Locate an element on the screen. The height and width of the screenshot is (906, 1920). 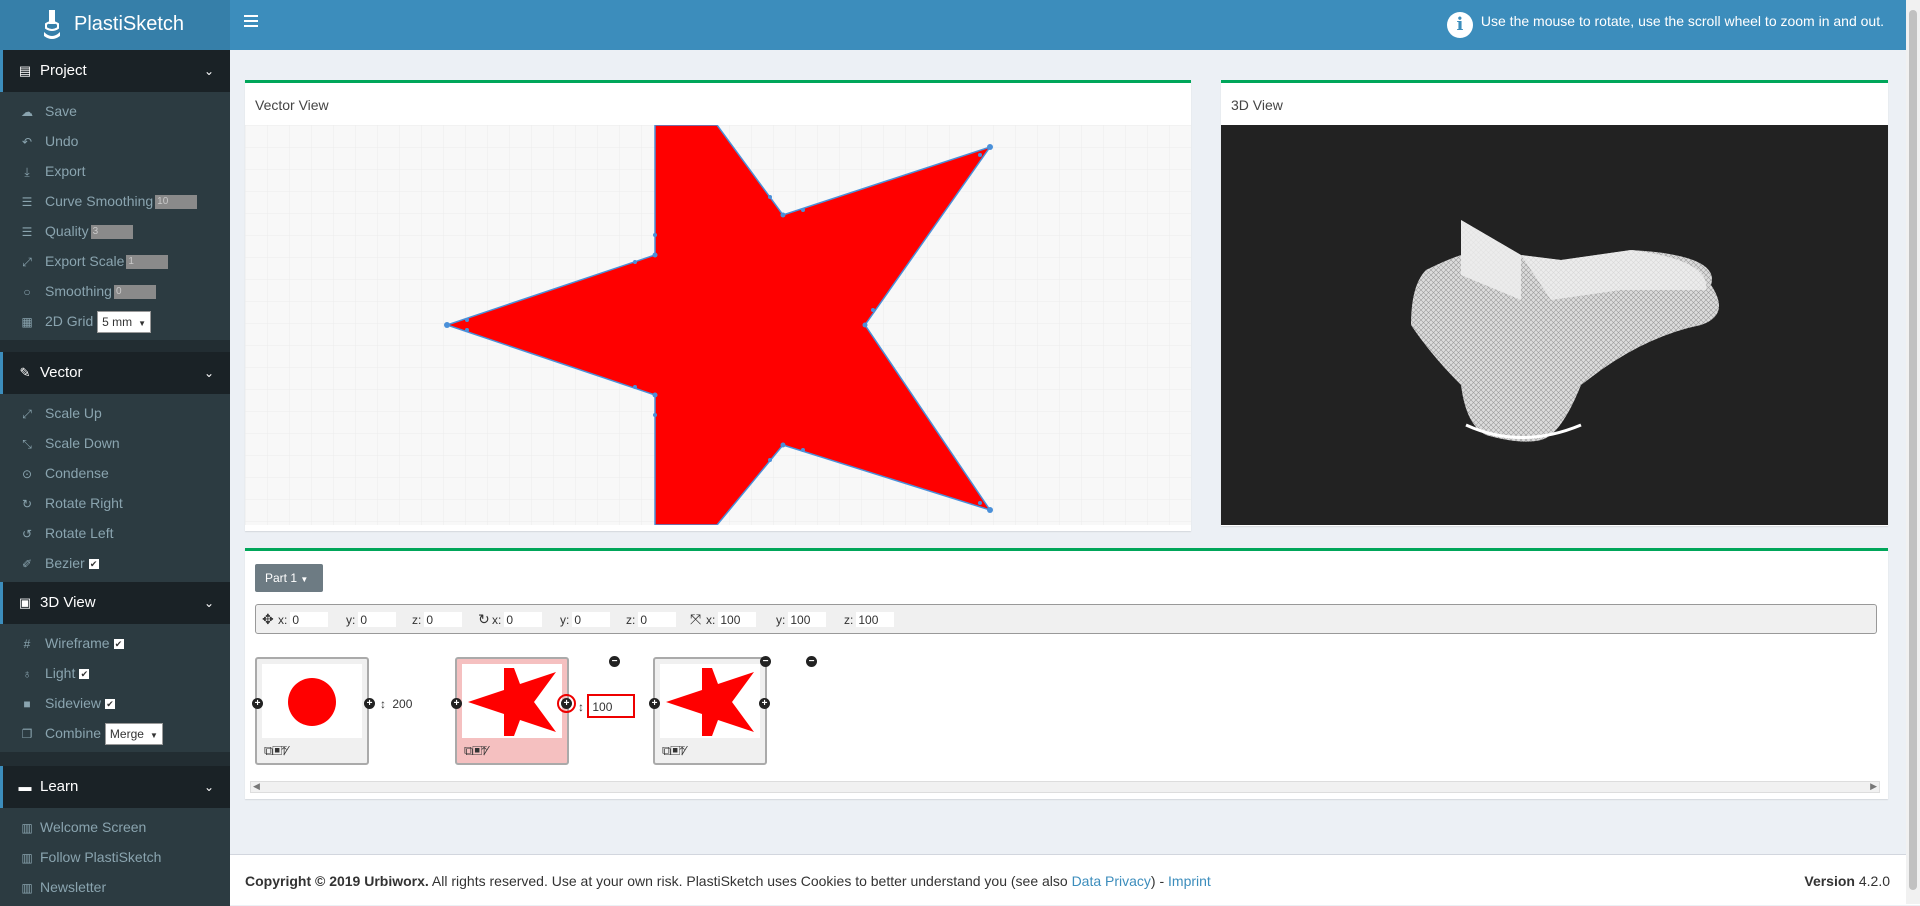
section-learn: ▬ Learn ⌄ is located at coordinates (115, 787).